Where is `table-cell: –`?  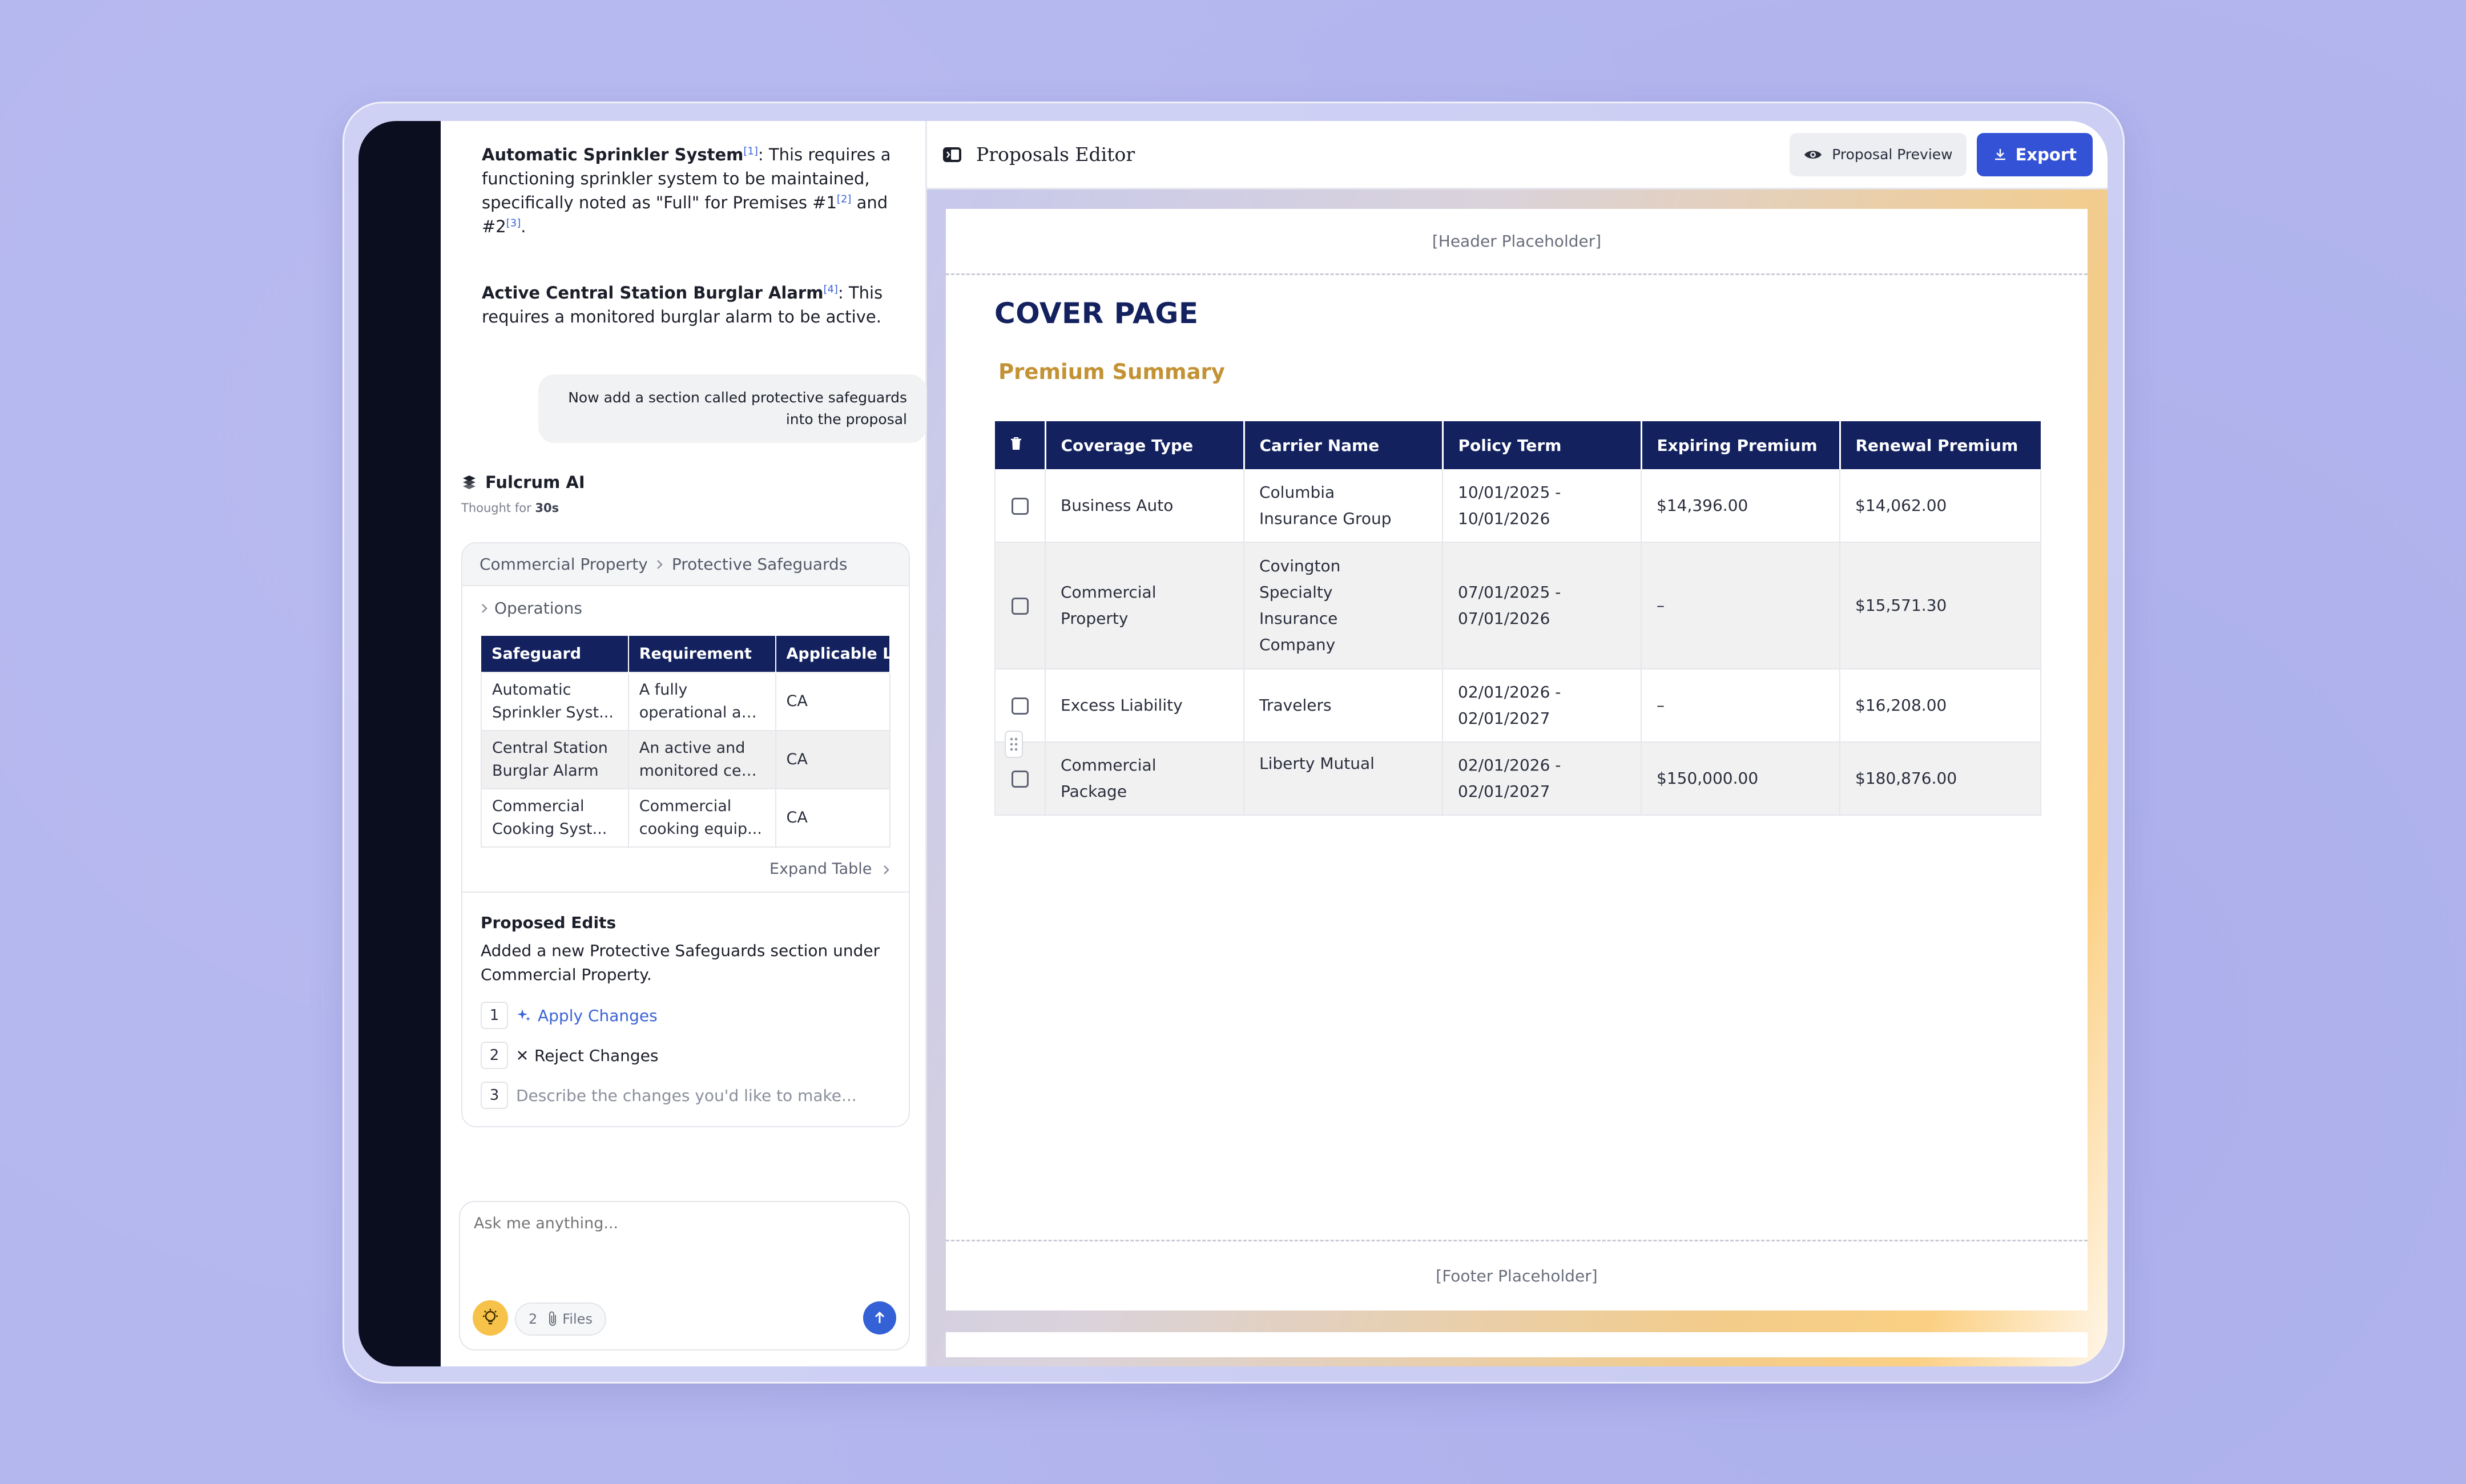 table-cell: – is located at coordinates (1740, 706).